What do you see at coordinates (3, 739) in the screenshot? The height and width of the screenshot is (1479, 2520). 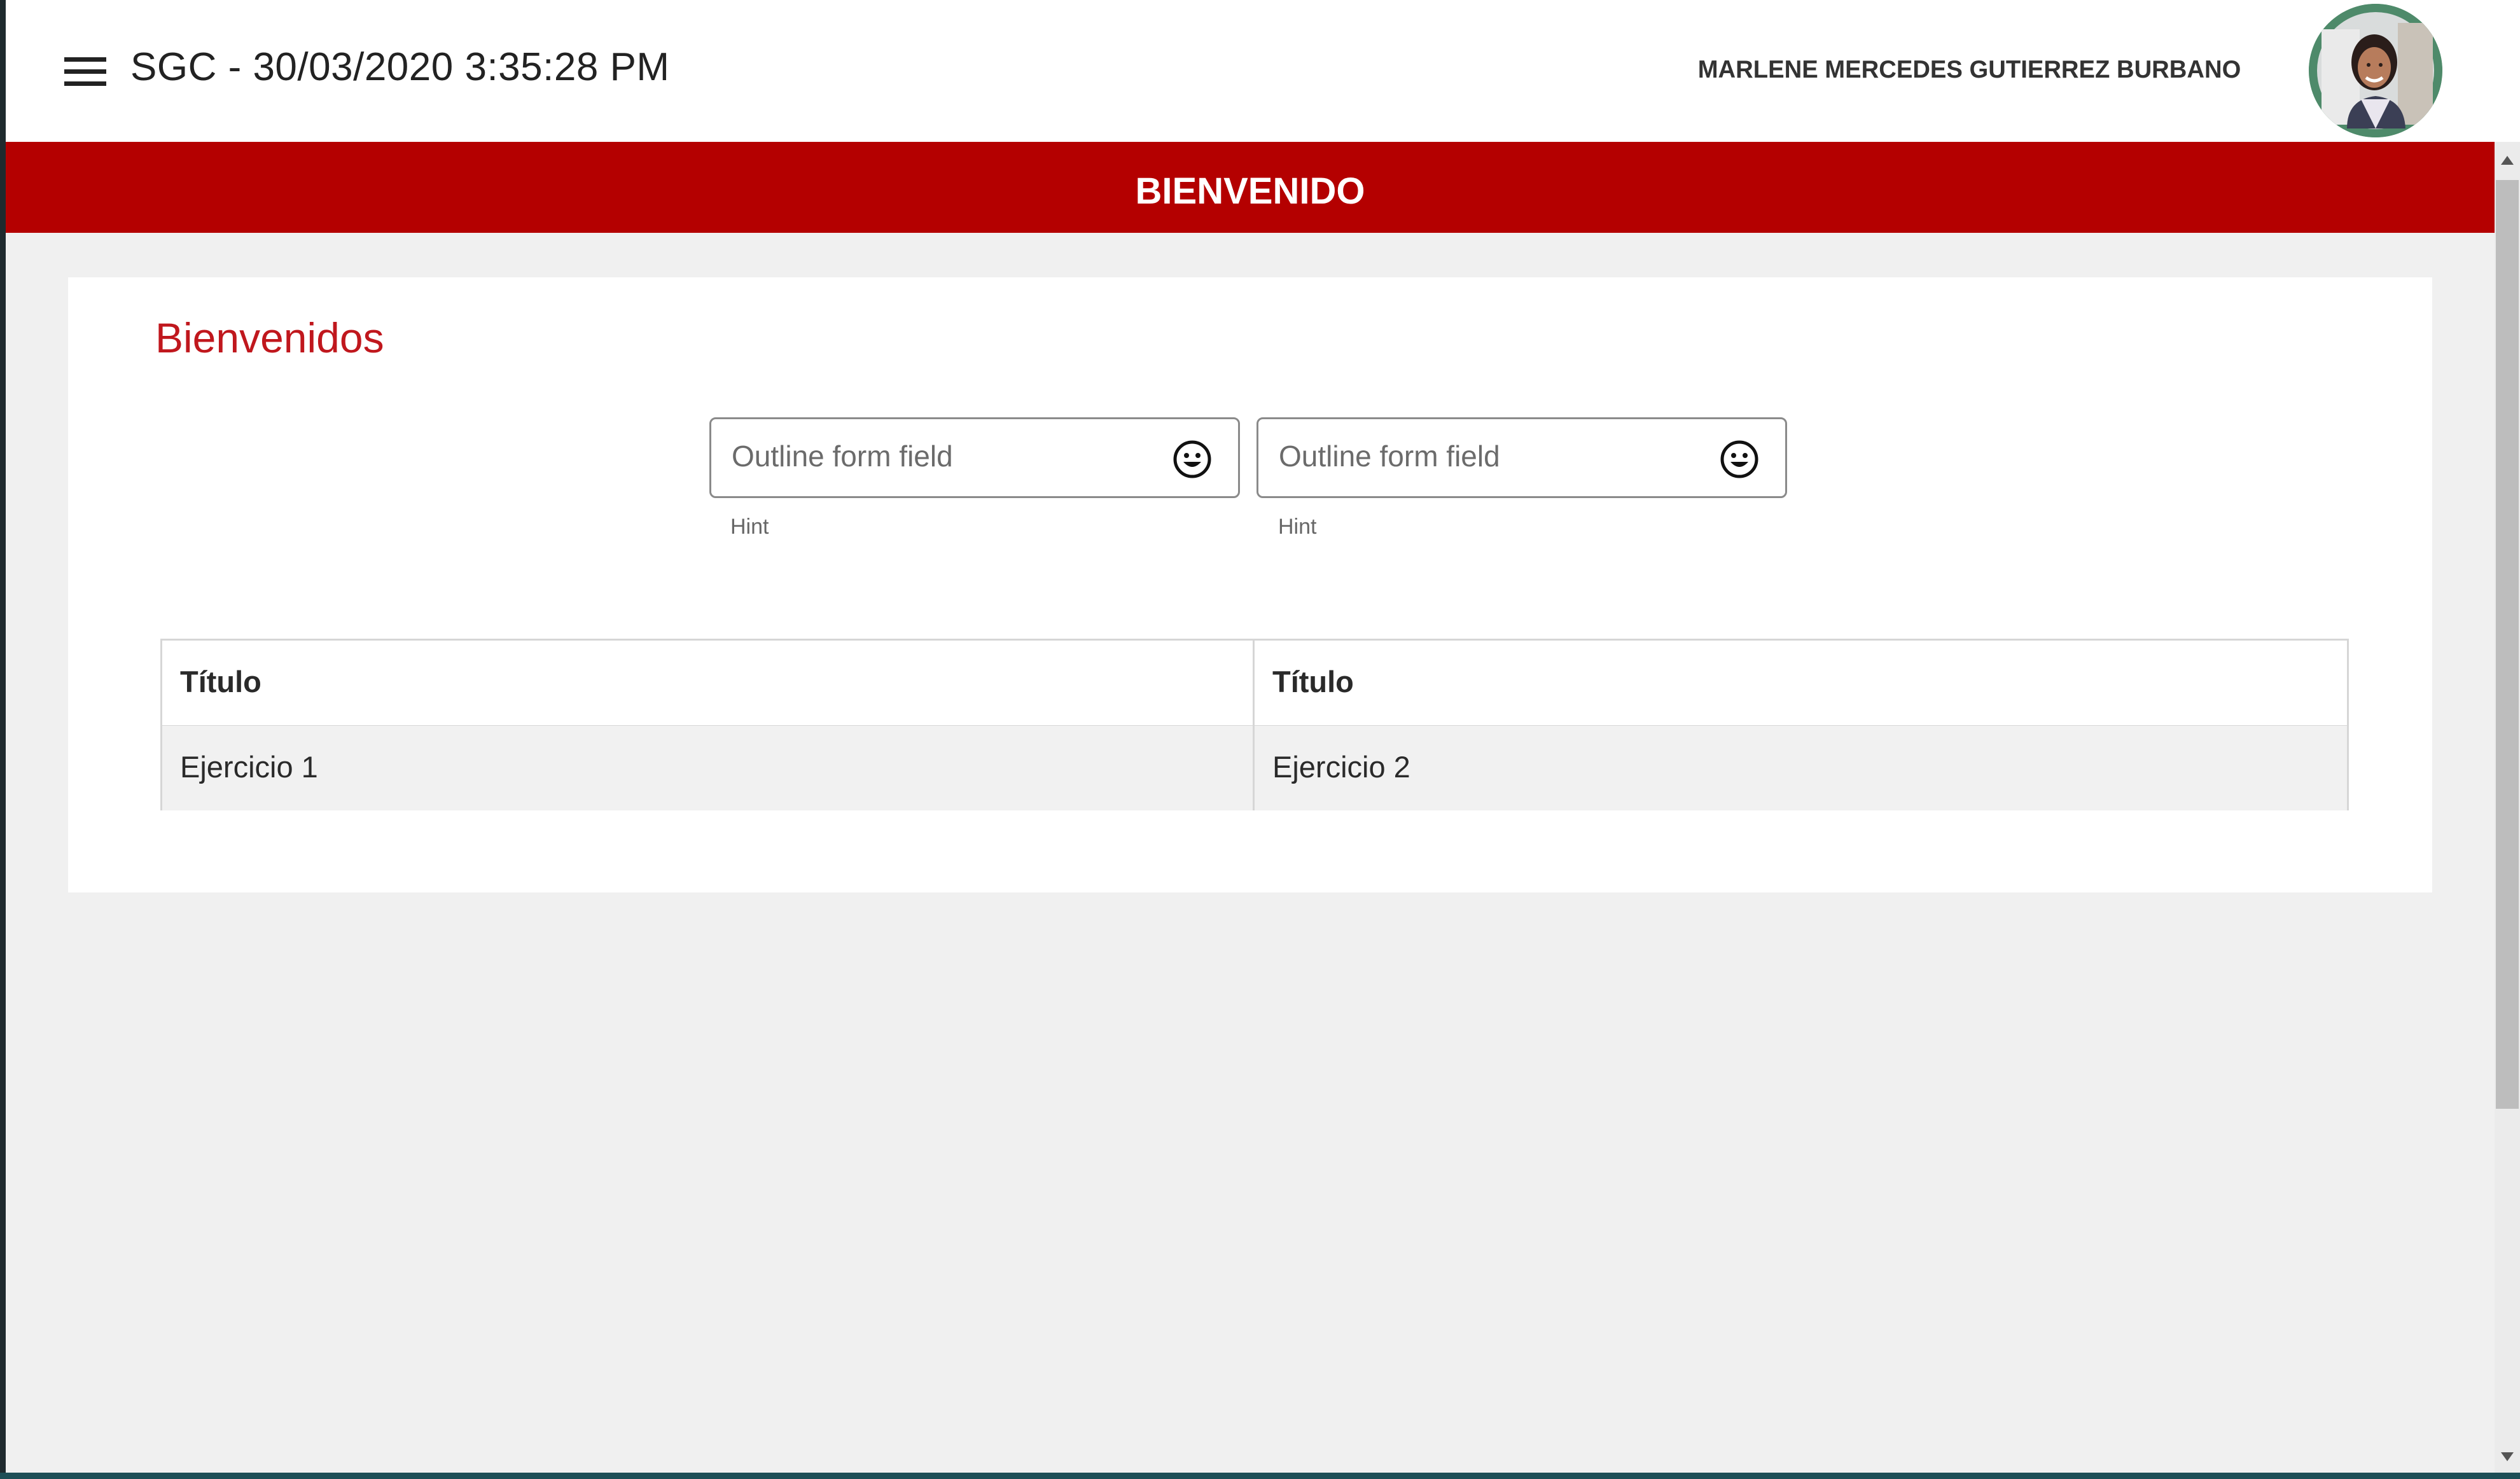 I see `window-left-edge` at bounding box center [3, 739].